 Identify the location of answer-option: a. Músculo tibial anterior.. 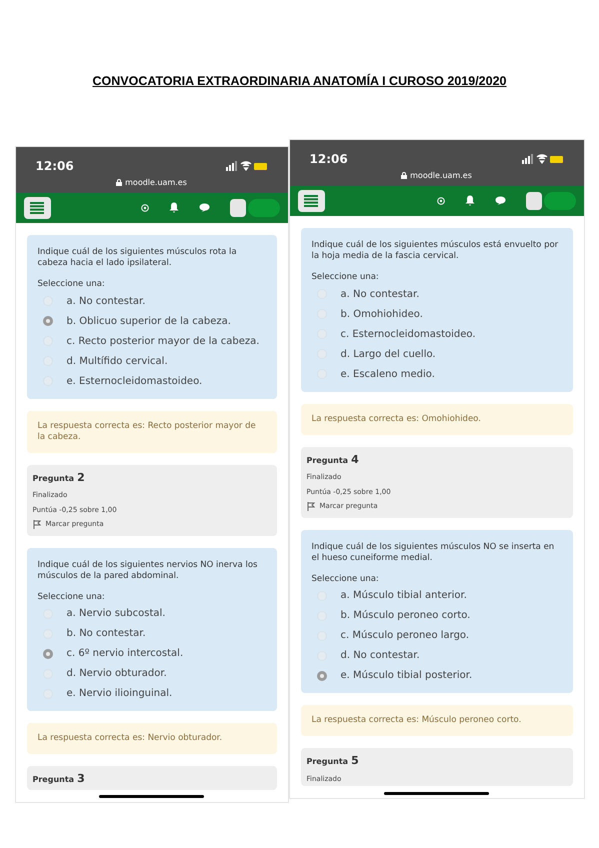
(403, 596).